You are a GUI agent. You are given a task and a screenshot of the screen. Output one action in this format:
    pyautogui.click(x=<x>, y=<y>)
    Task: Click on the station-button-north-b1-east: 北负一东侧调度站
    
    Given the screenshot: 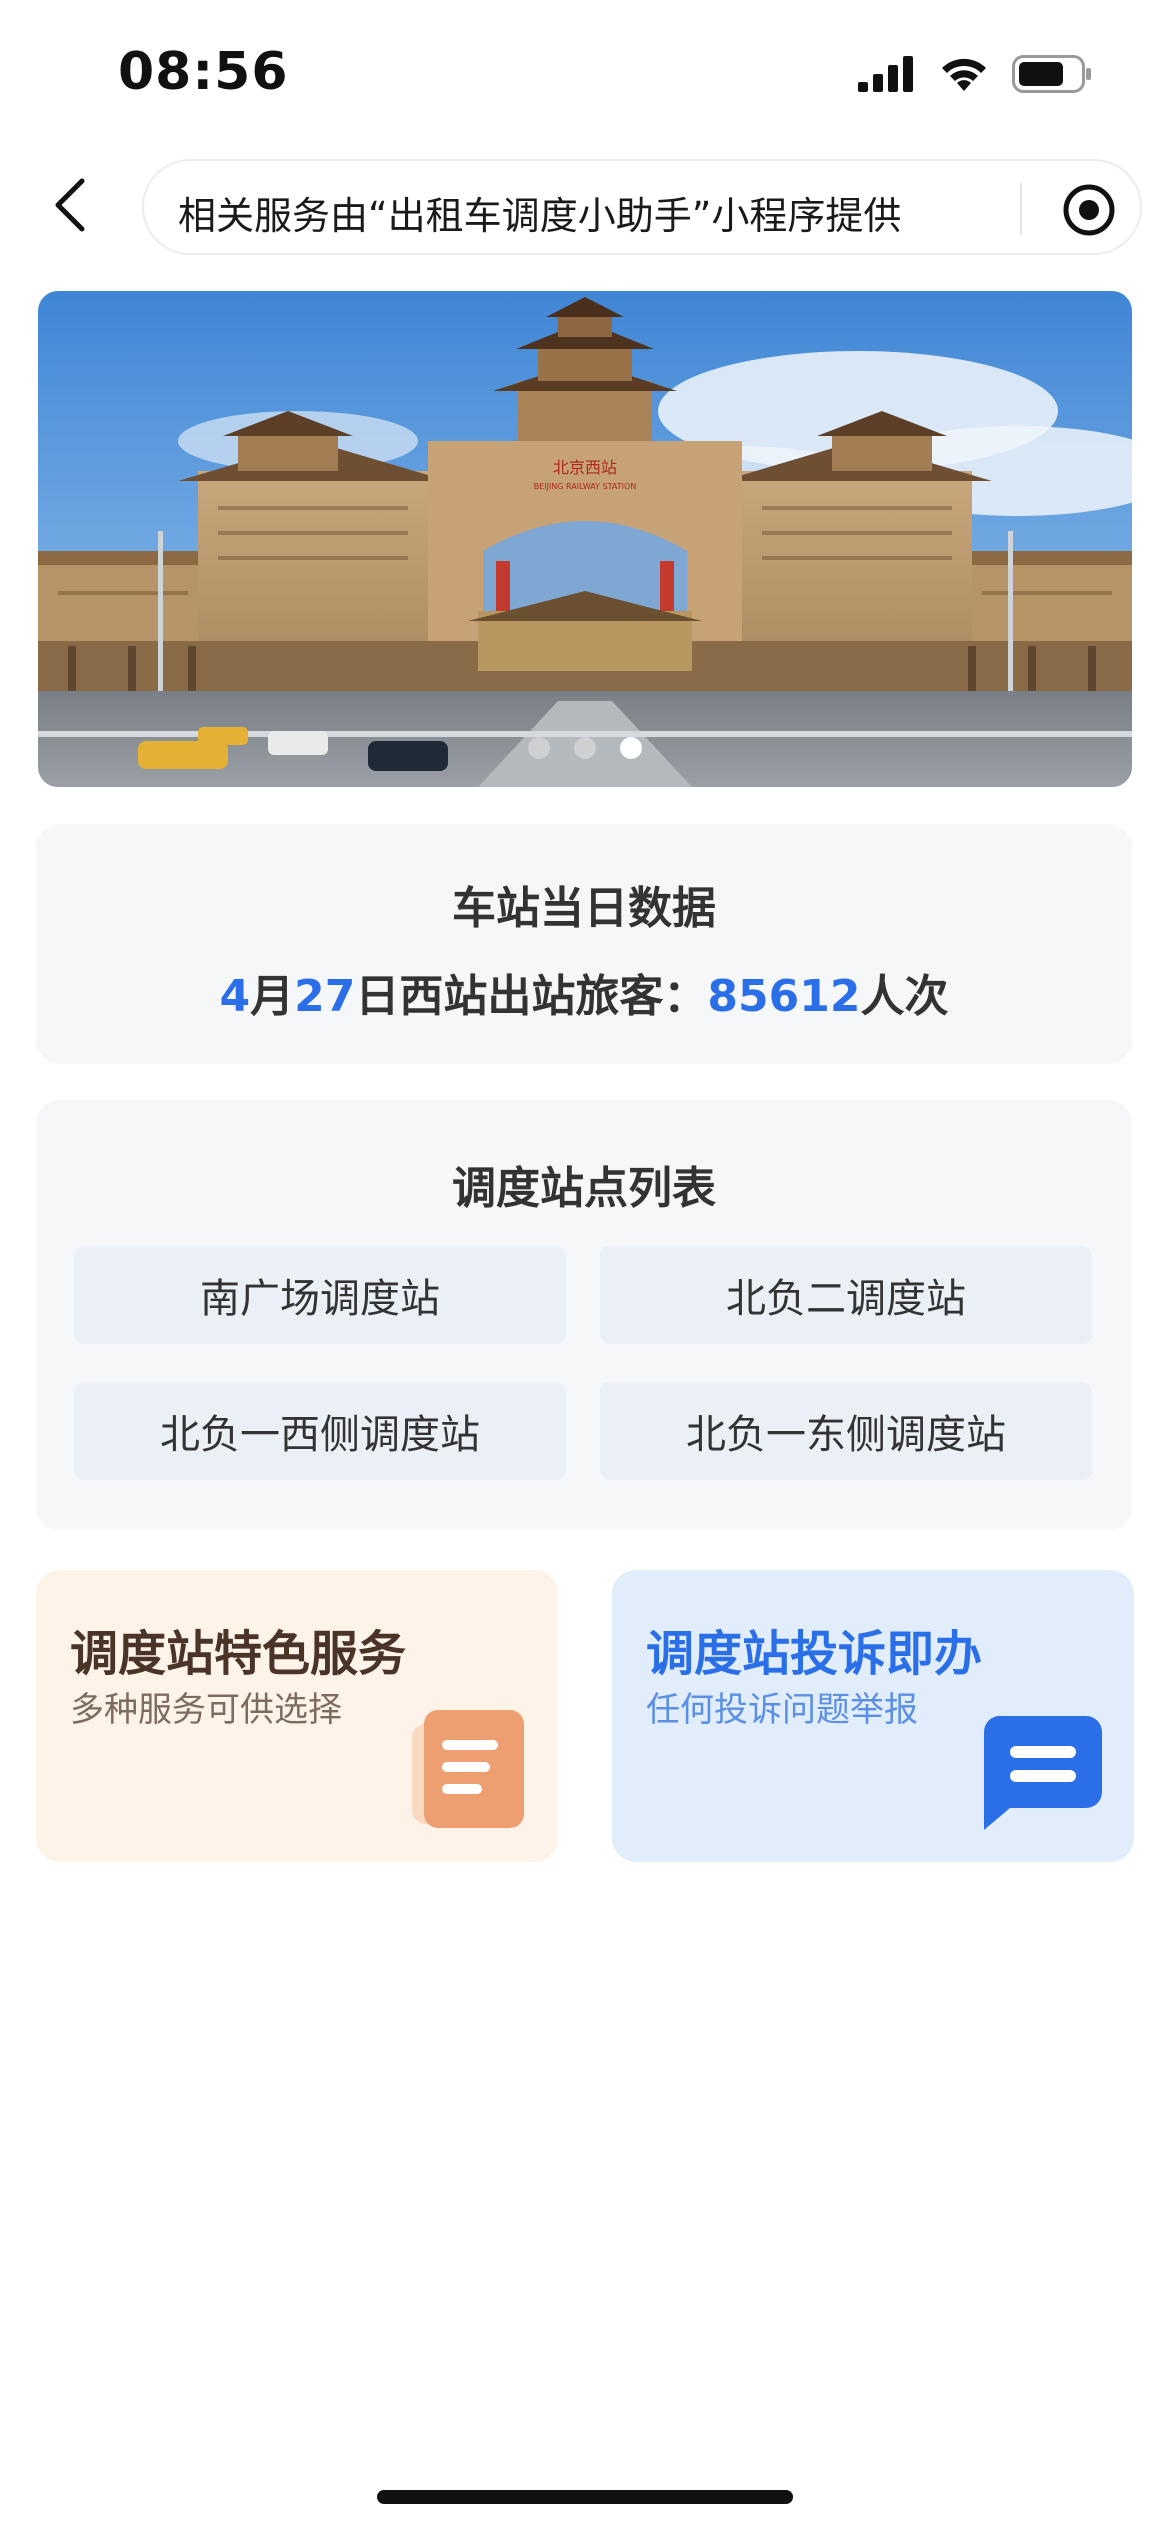 What is the action you would take?
    pyautogui.click(x=846, y=1431)
    